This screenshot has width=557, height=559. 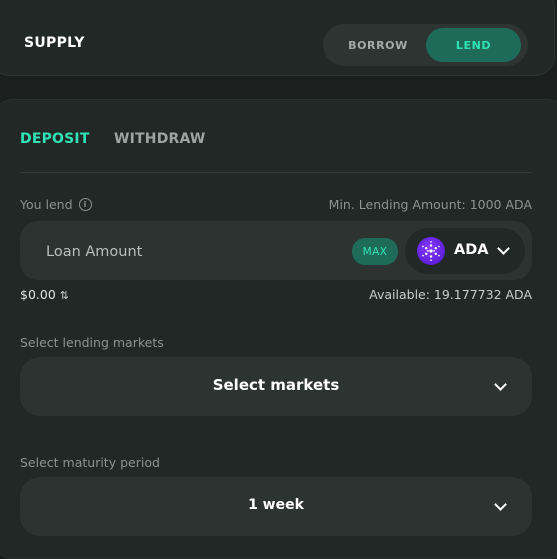 I want to click on lending-markets-label: Select lending markets, so click(x=92, y=342).